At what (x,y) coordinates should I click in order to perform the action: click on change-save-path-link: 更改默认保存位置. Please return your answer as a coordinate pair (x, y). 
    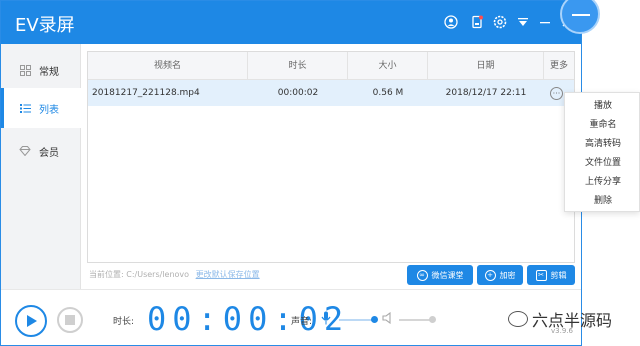
    Looking at the image, I should click on (228, 274).